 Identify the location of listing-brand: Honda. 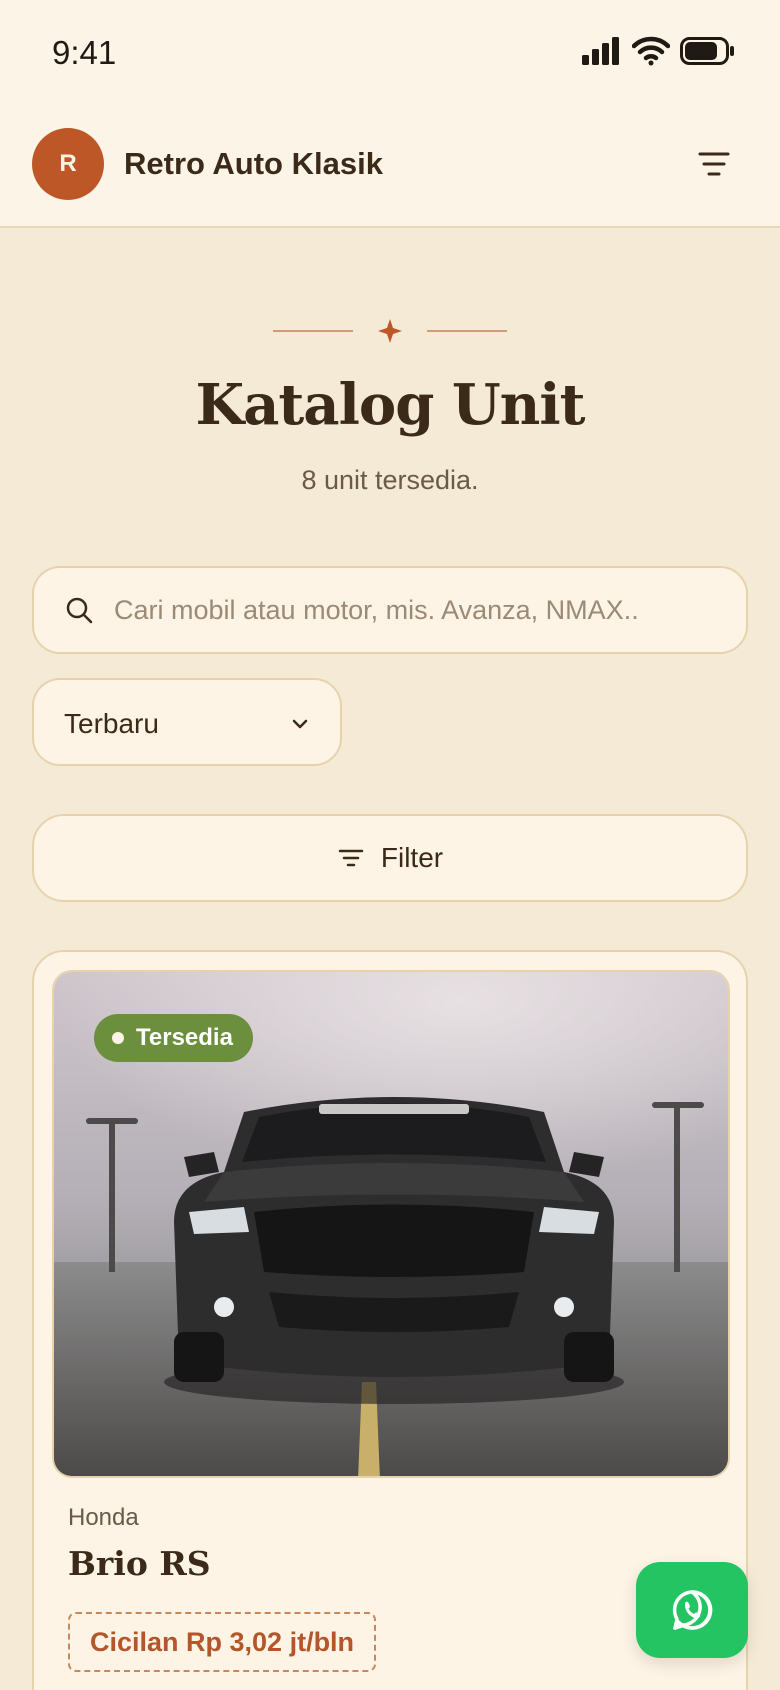
(103, 1517).